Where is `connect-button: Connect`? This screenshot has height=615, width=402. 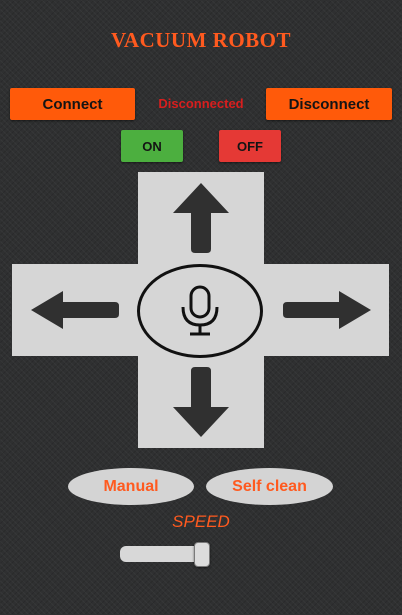 connect-button: Connect is located at coordinates (72, 104).